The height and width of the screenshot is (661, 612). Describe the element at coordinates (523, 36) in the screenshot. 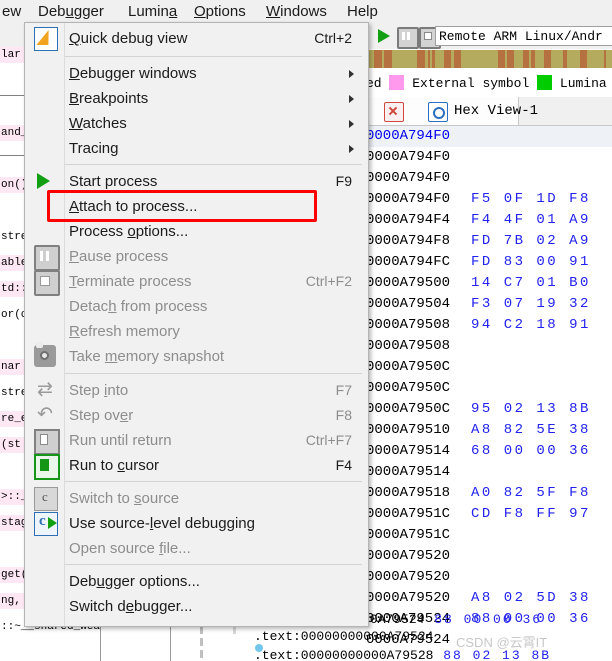

I see `process-selector: Remote ARM Linux/Andr` at that location.